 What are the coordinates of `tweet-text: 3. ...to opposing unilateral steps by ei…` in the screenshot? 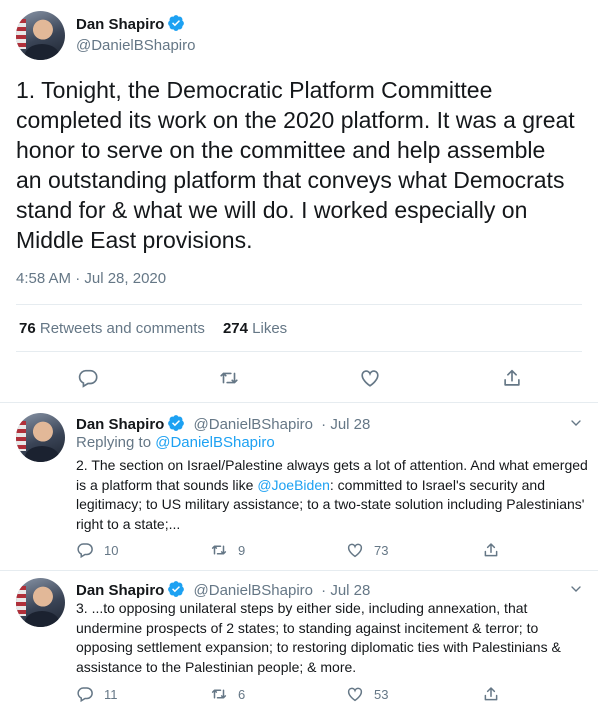 It's located at (318, 637).